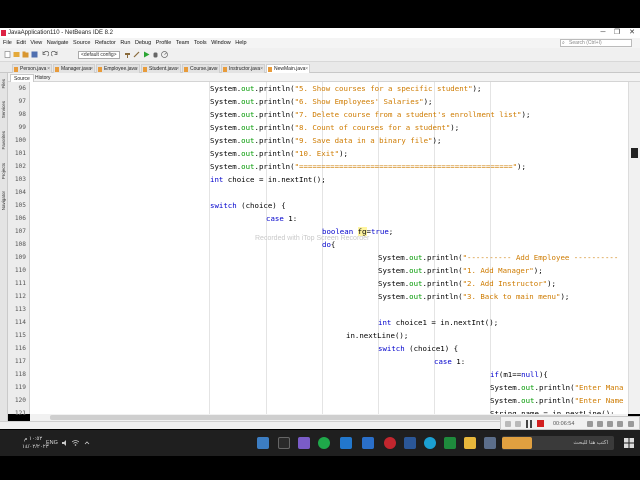 This screenshot has height=480, width=640. I want to click on code-line: switch (choice) {, so click(329, 205).